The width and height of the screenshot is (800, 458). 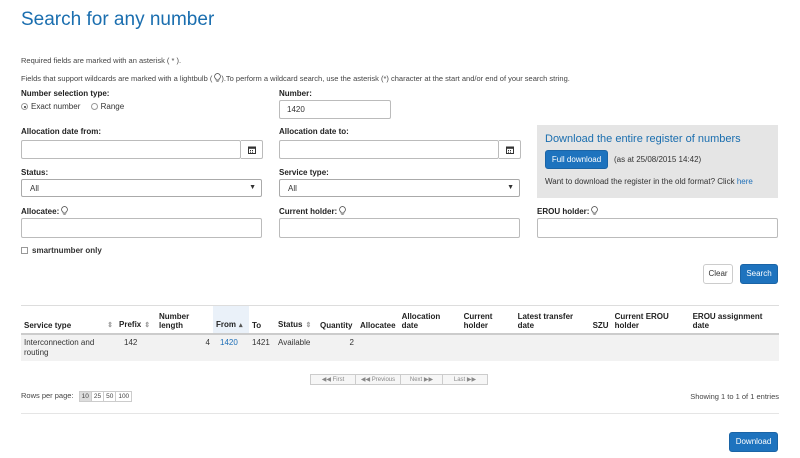 I want to click on download-panel-title: Download the entire register of numbers, so click(x=643, y=139).